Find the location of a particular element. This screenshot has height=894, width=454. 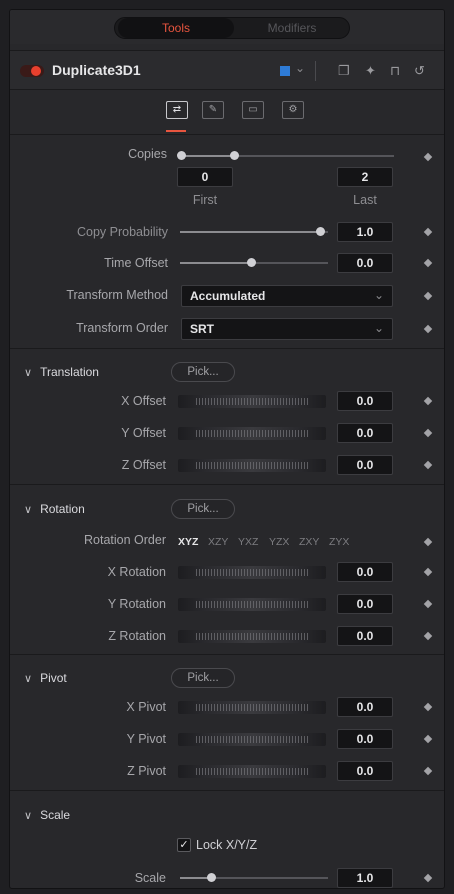

inspector-tabbar: Tools Modifiers is located at coordinates (227, 27).